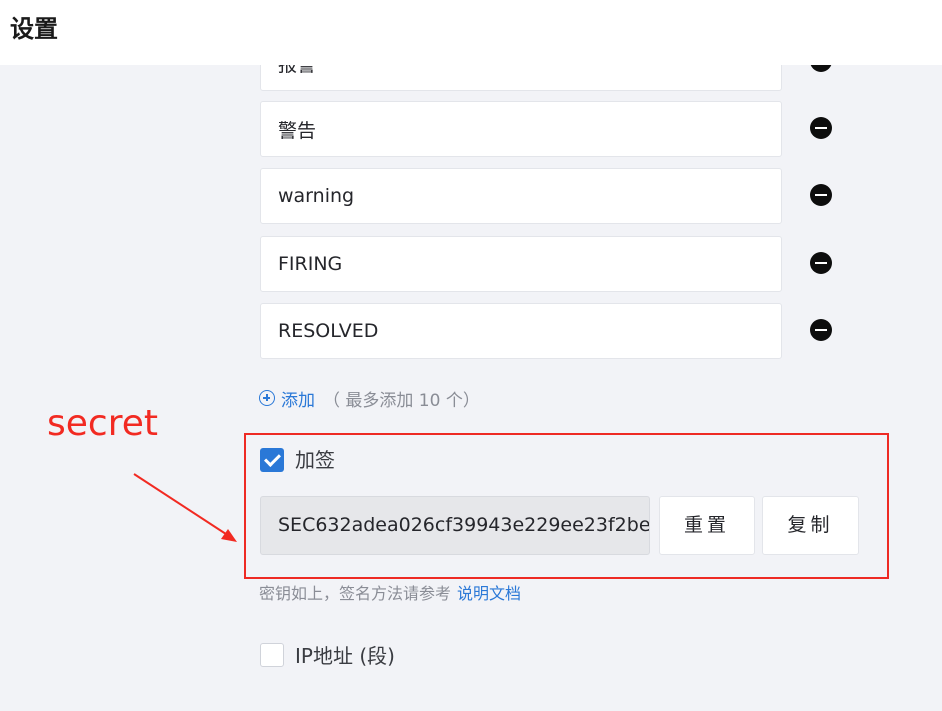 The width and height of the screenshot is (942, 711). Describe the element at coordinates (471, 32) in the screenshot. I see `page-header: 设置` at that location.